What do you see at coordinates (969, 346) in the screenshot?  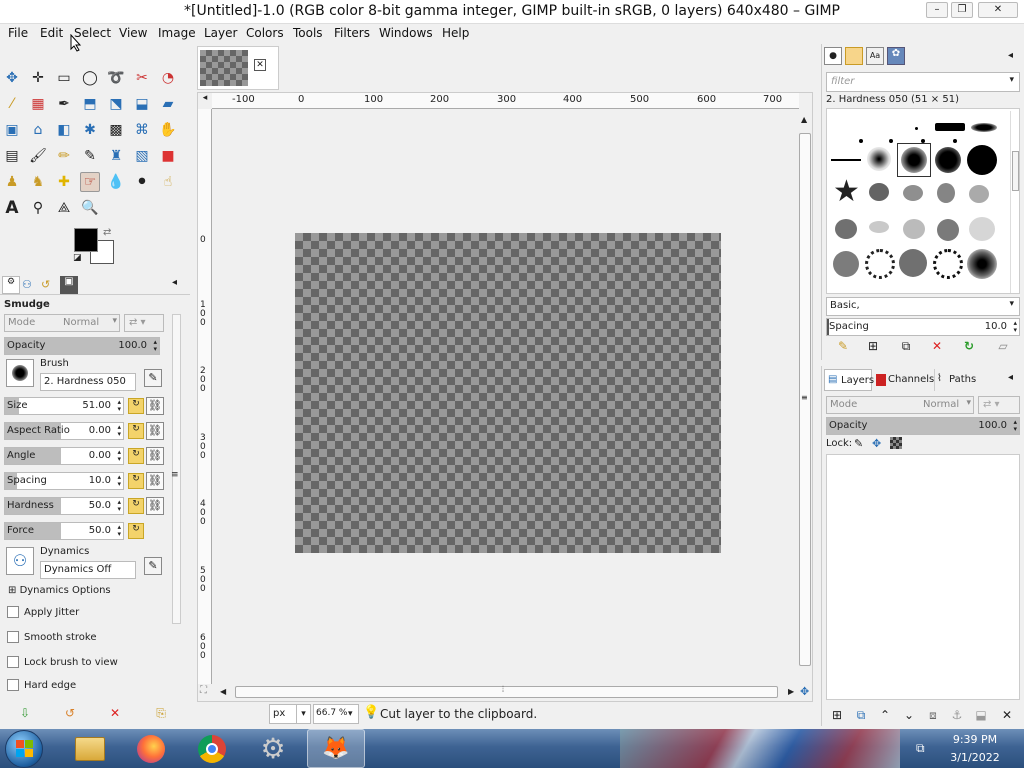 I see `refresh-brushes-icon: ↻` at bounding box center [969, 346].